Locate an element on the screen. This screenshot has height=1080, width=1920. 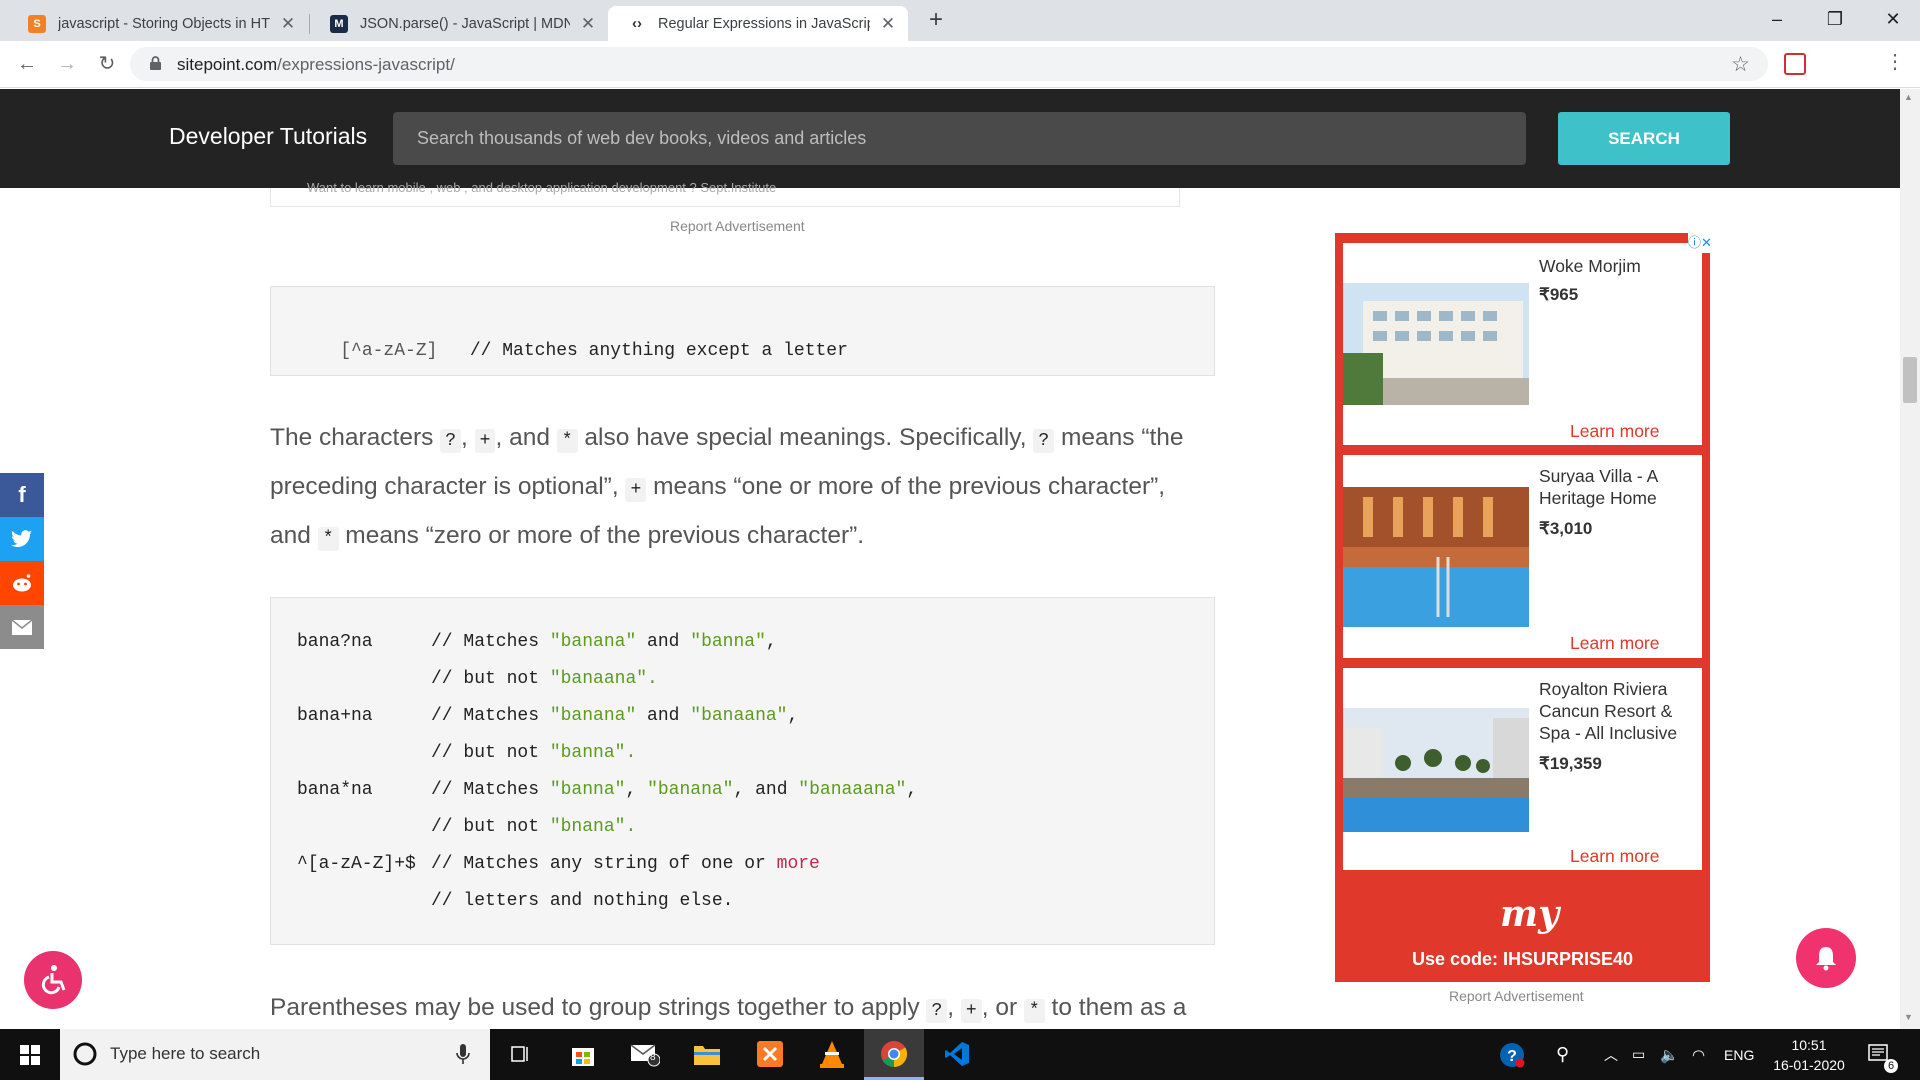
file-explorer-icon is located at coordinates (707, 1054).